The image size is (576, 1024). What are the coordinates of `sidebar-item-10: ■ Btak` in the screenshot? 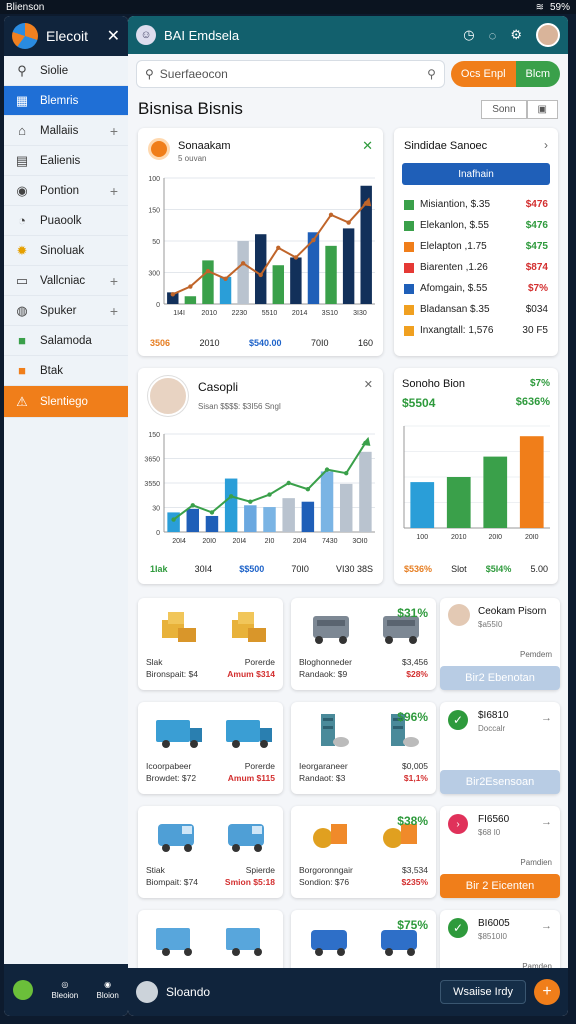 It's located at (66, 371).